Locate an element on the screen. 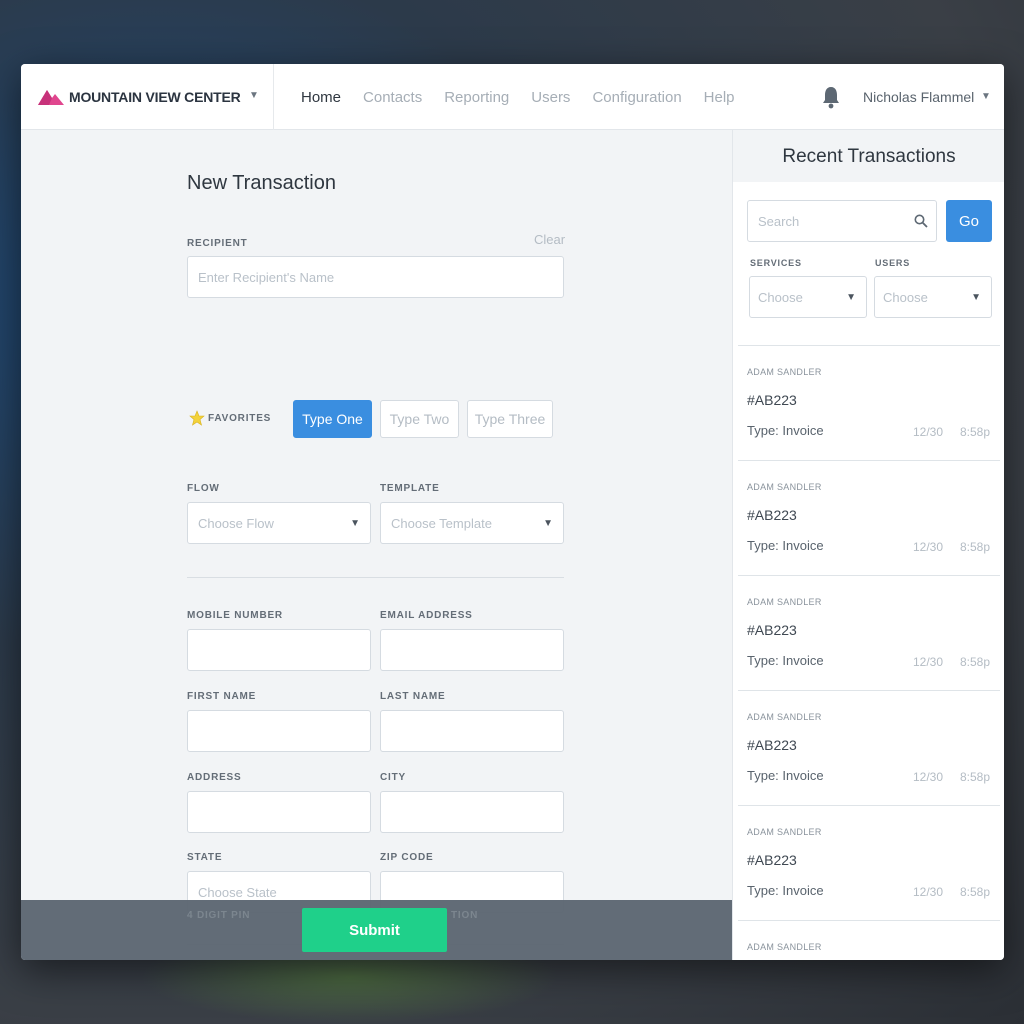 This screenshot has width=1024, height=1024. section-divider is located at coordinates (375, 577).